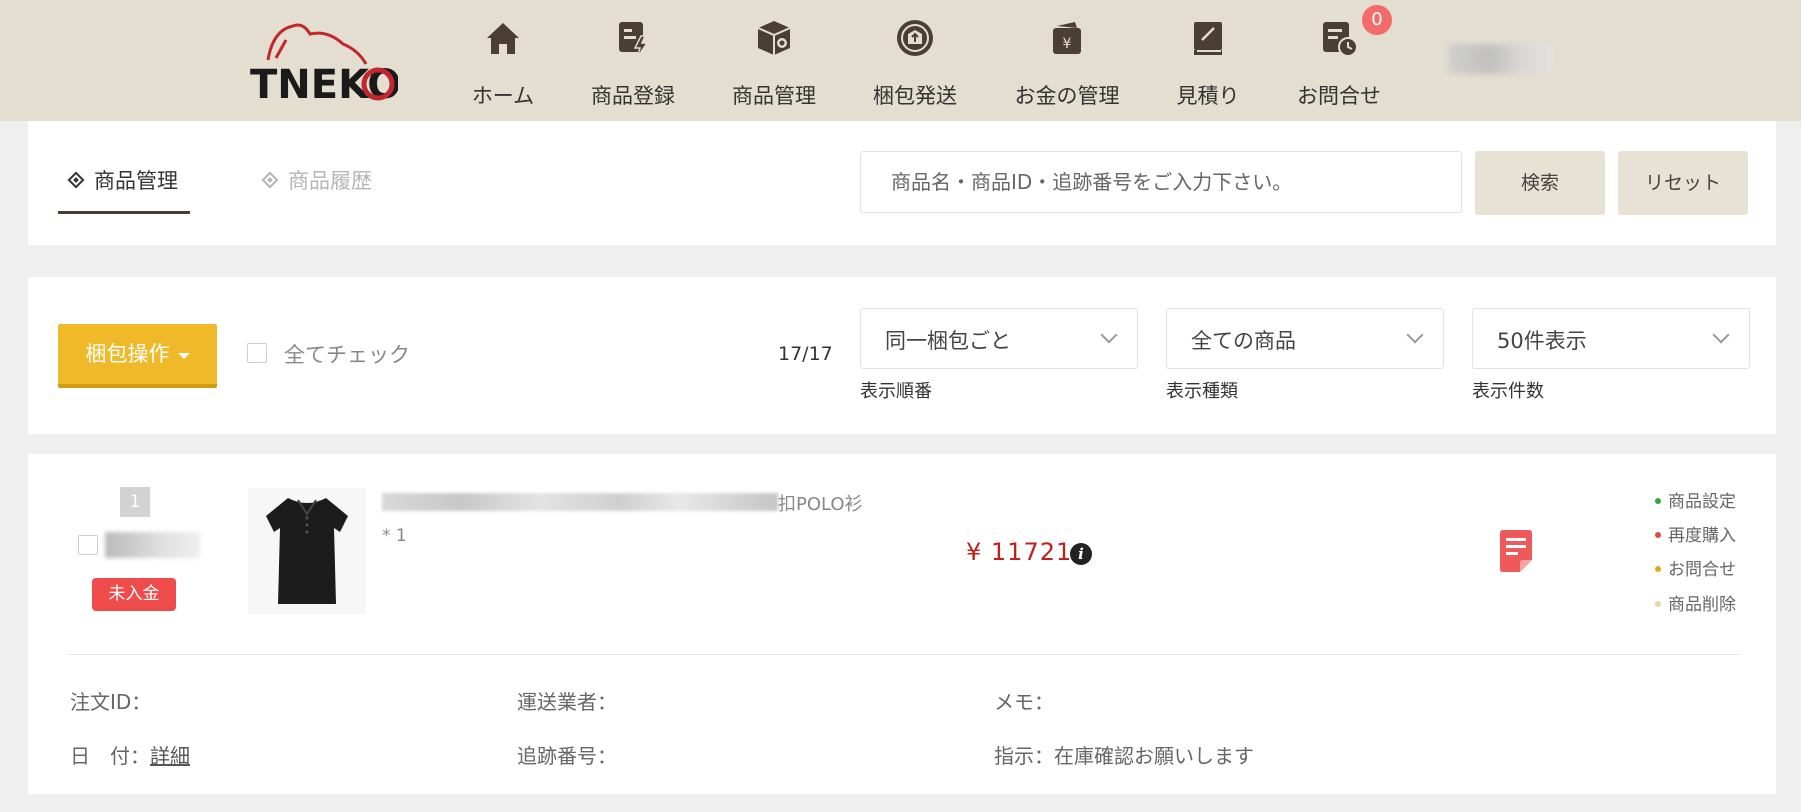 The width and height of the screenshot is (1801, 812). Describe the element at coordinates (1702, 570) in the screenshot. I see `action-inquiry-label: お問合せ` at that location.